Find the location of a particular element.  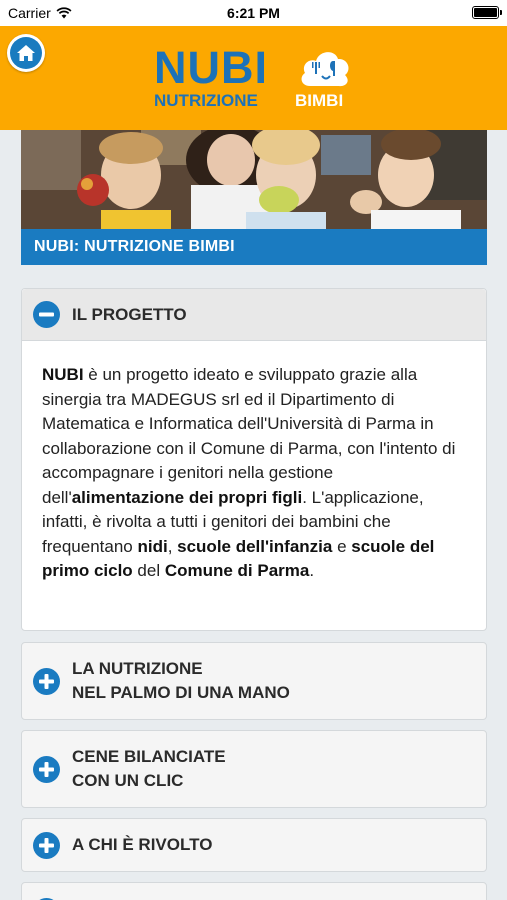

children-eating-fruit-photo is located at coordinates (254, 179).